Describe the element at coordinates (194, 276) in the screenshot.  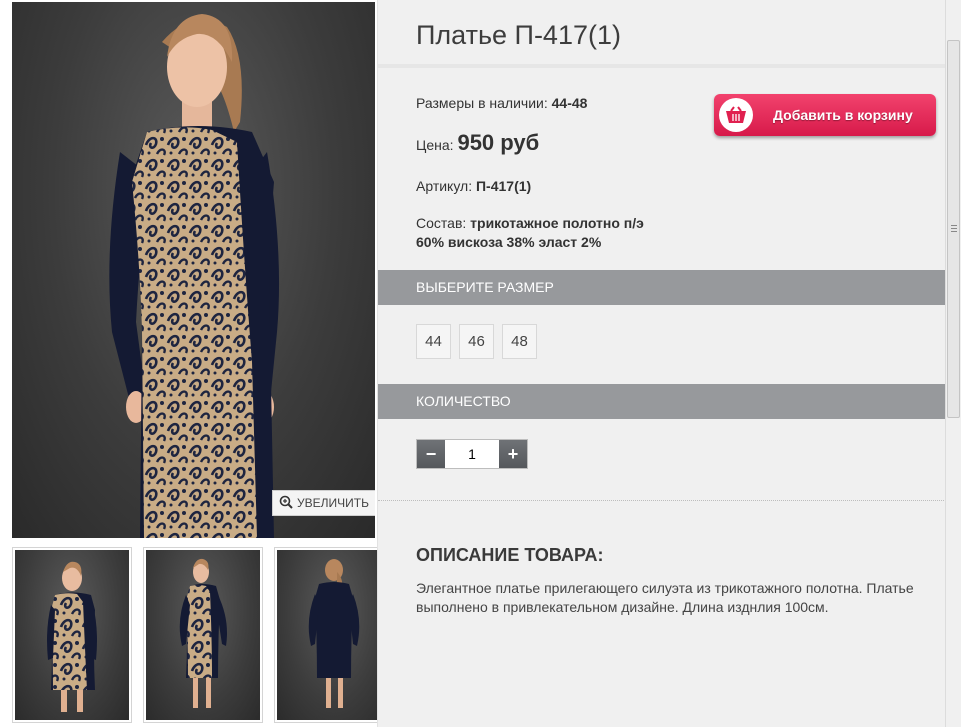
I see `model-photo` at that location.